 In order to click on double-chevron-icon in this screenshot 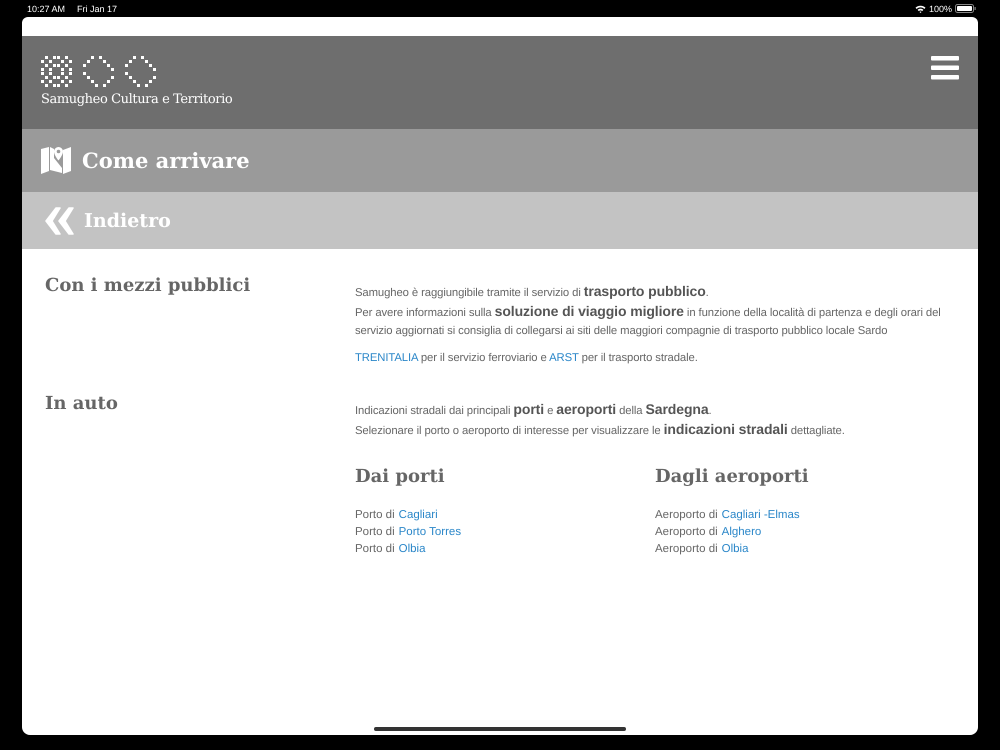, I will do `click(59, 220)`.